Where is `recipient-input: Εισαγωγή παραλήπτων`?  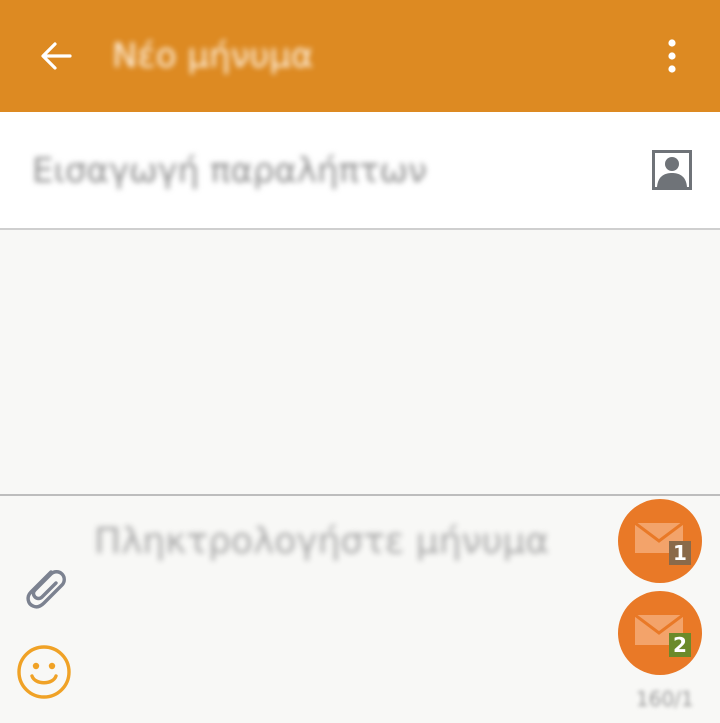
recipient-input: Εισαγωγή παραλήπτων is located at coordinates (229, 171).